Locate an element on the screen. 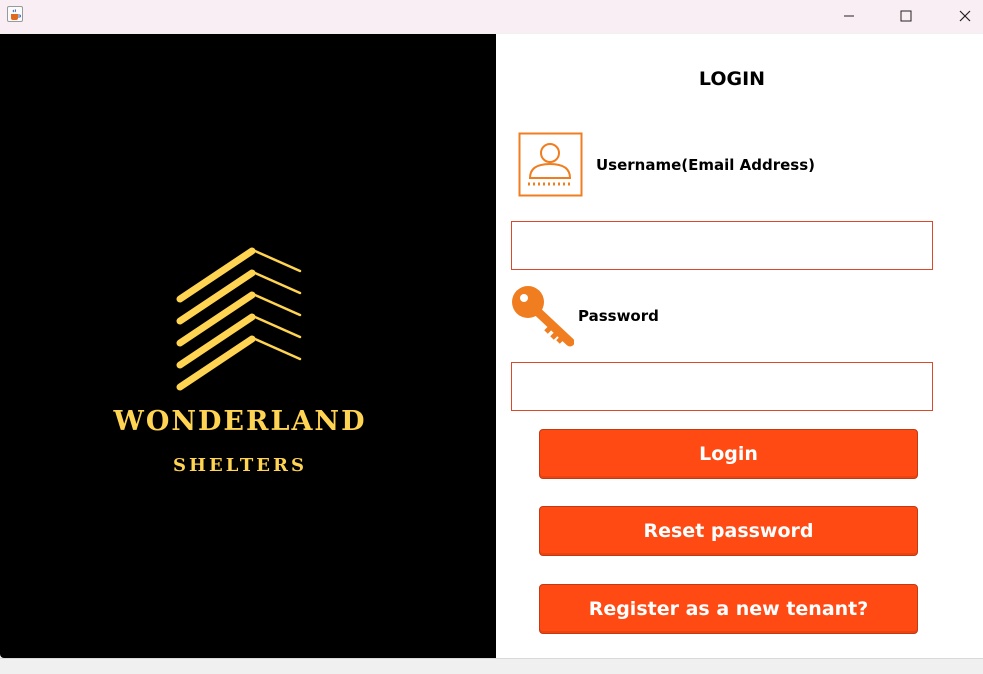 This screenshot has height=674, width=983. key-icon is located at coordinates (543, 316).